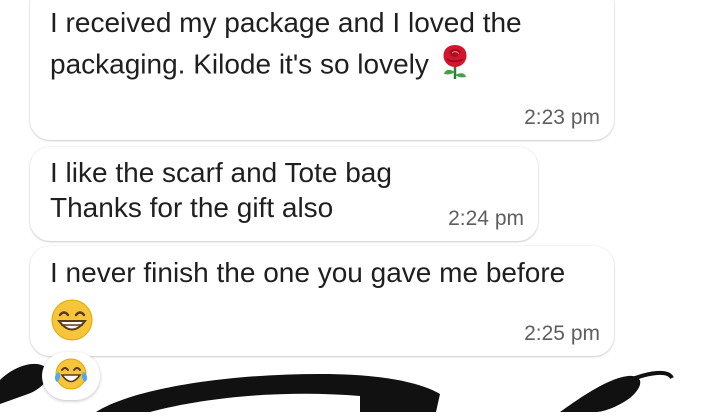 The height and width of the screenshot is (417, 716). I want to click on grinning-face-icon, so click(72, 322).